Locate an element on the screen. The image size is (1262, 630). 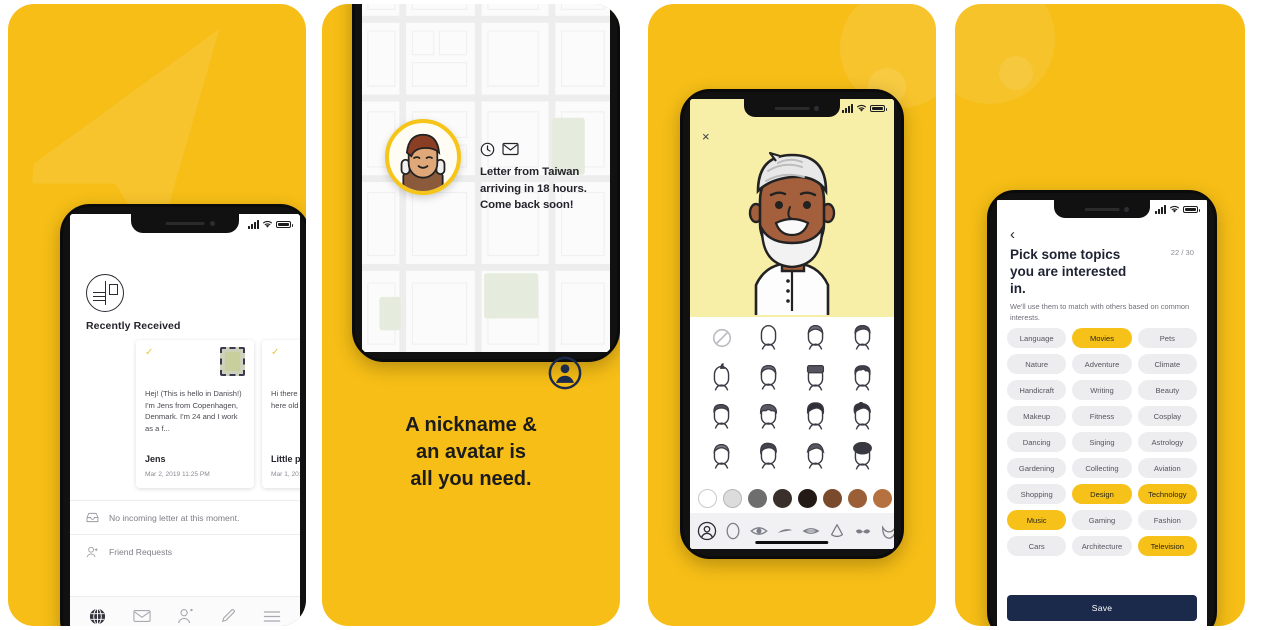
hair-option-crew-cut is located at coordinates (768, 380).